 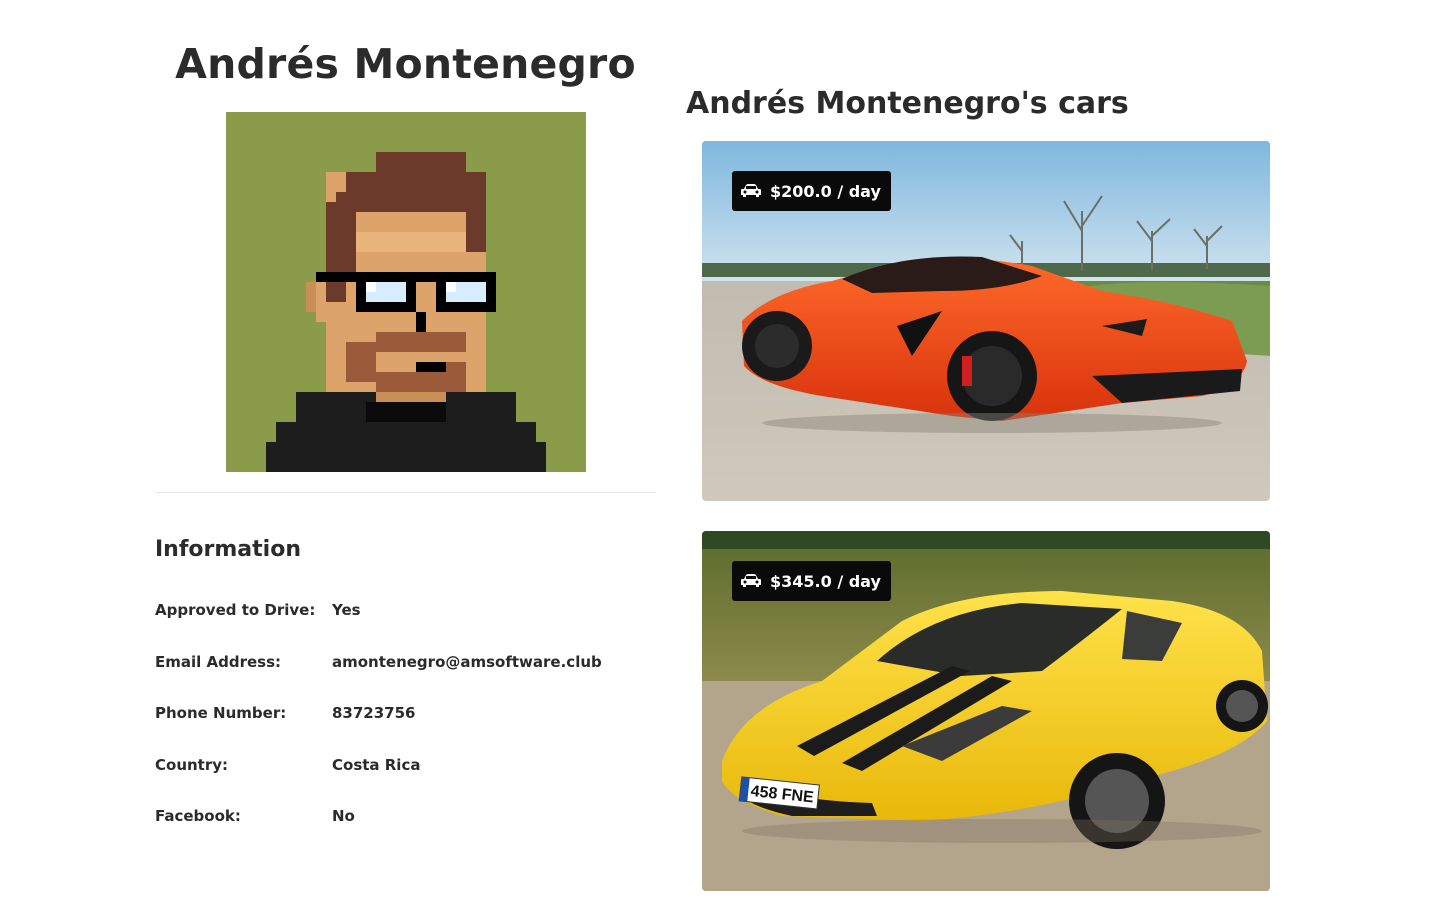 I want to click on profile-name: Andrés Montenegro, so click(x=405, y=64).